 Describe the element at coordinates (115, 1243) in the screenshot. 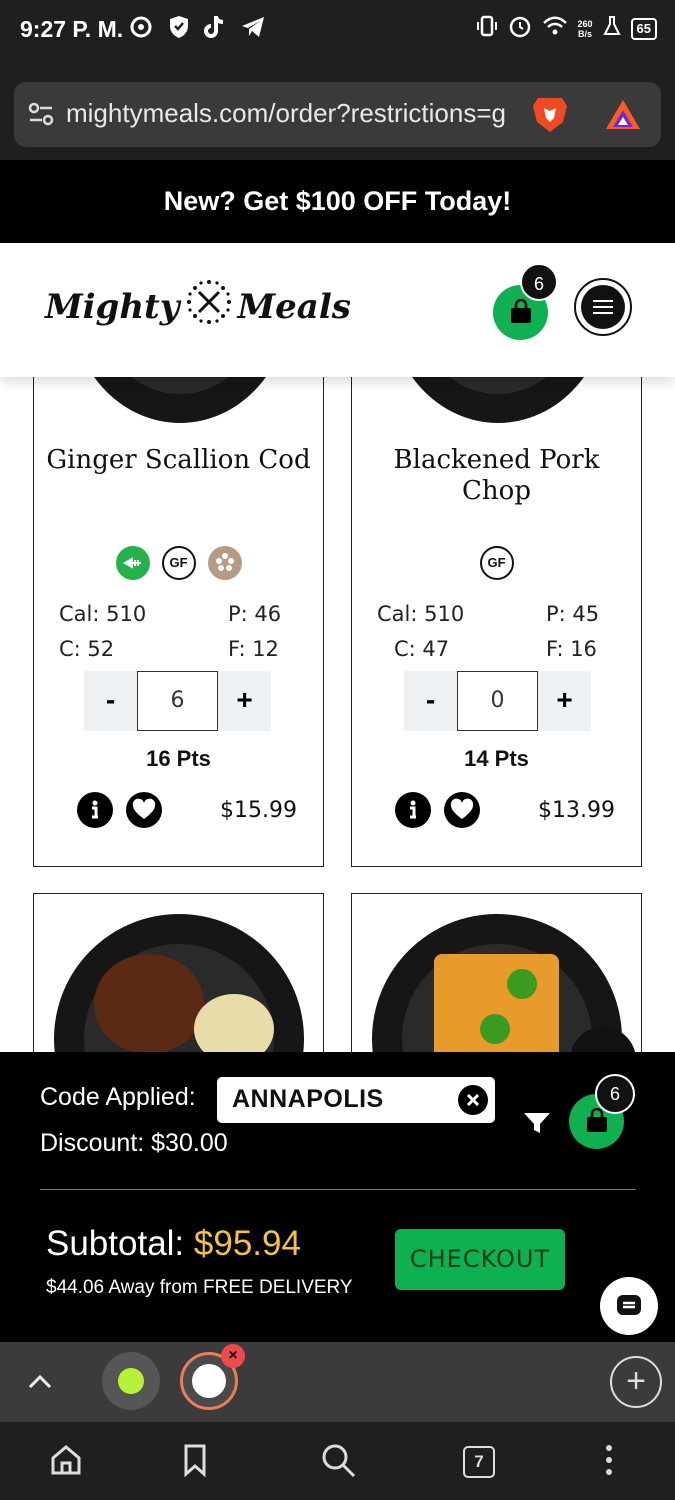

I see `subtotal-label: Subtotal:` at that location.